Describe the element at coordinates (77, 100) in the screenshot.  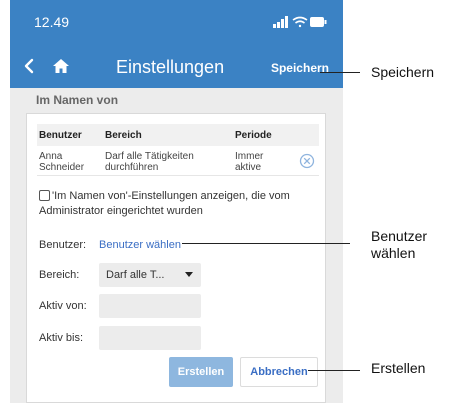
I see `section-title: Im Namen von` at that location.